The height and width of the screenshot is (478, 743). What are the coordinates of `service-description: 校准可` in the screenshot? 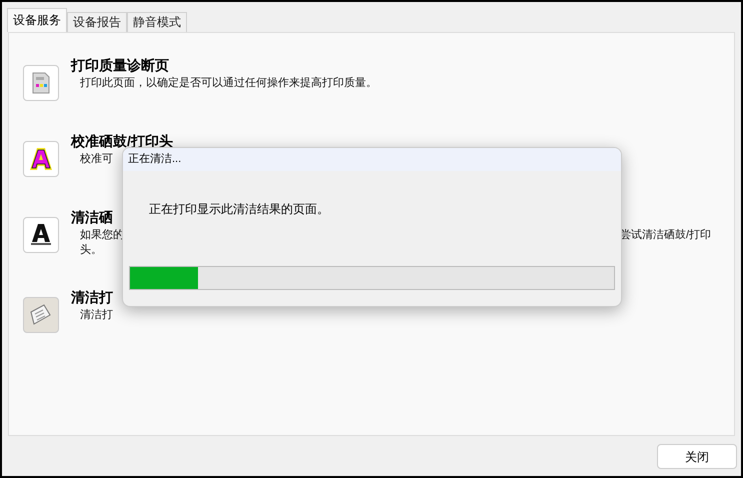 It's located at (96, 159).